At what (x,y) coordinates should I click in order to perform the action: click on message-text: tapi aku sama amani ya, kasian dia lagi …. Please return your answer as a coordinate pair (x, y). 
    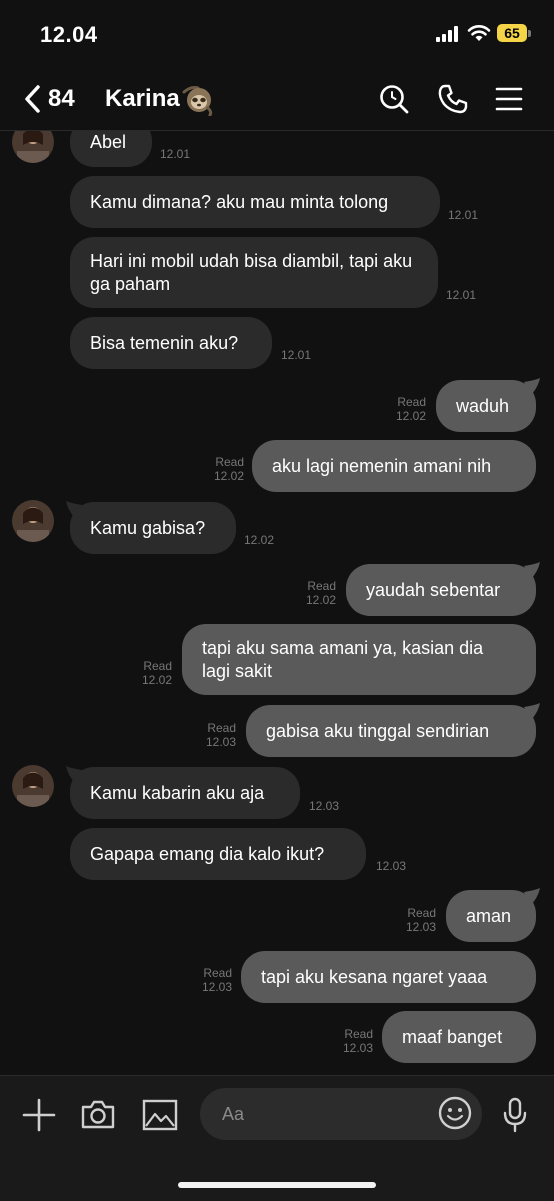
    Looking at the image, I should click on (343, 659).